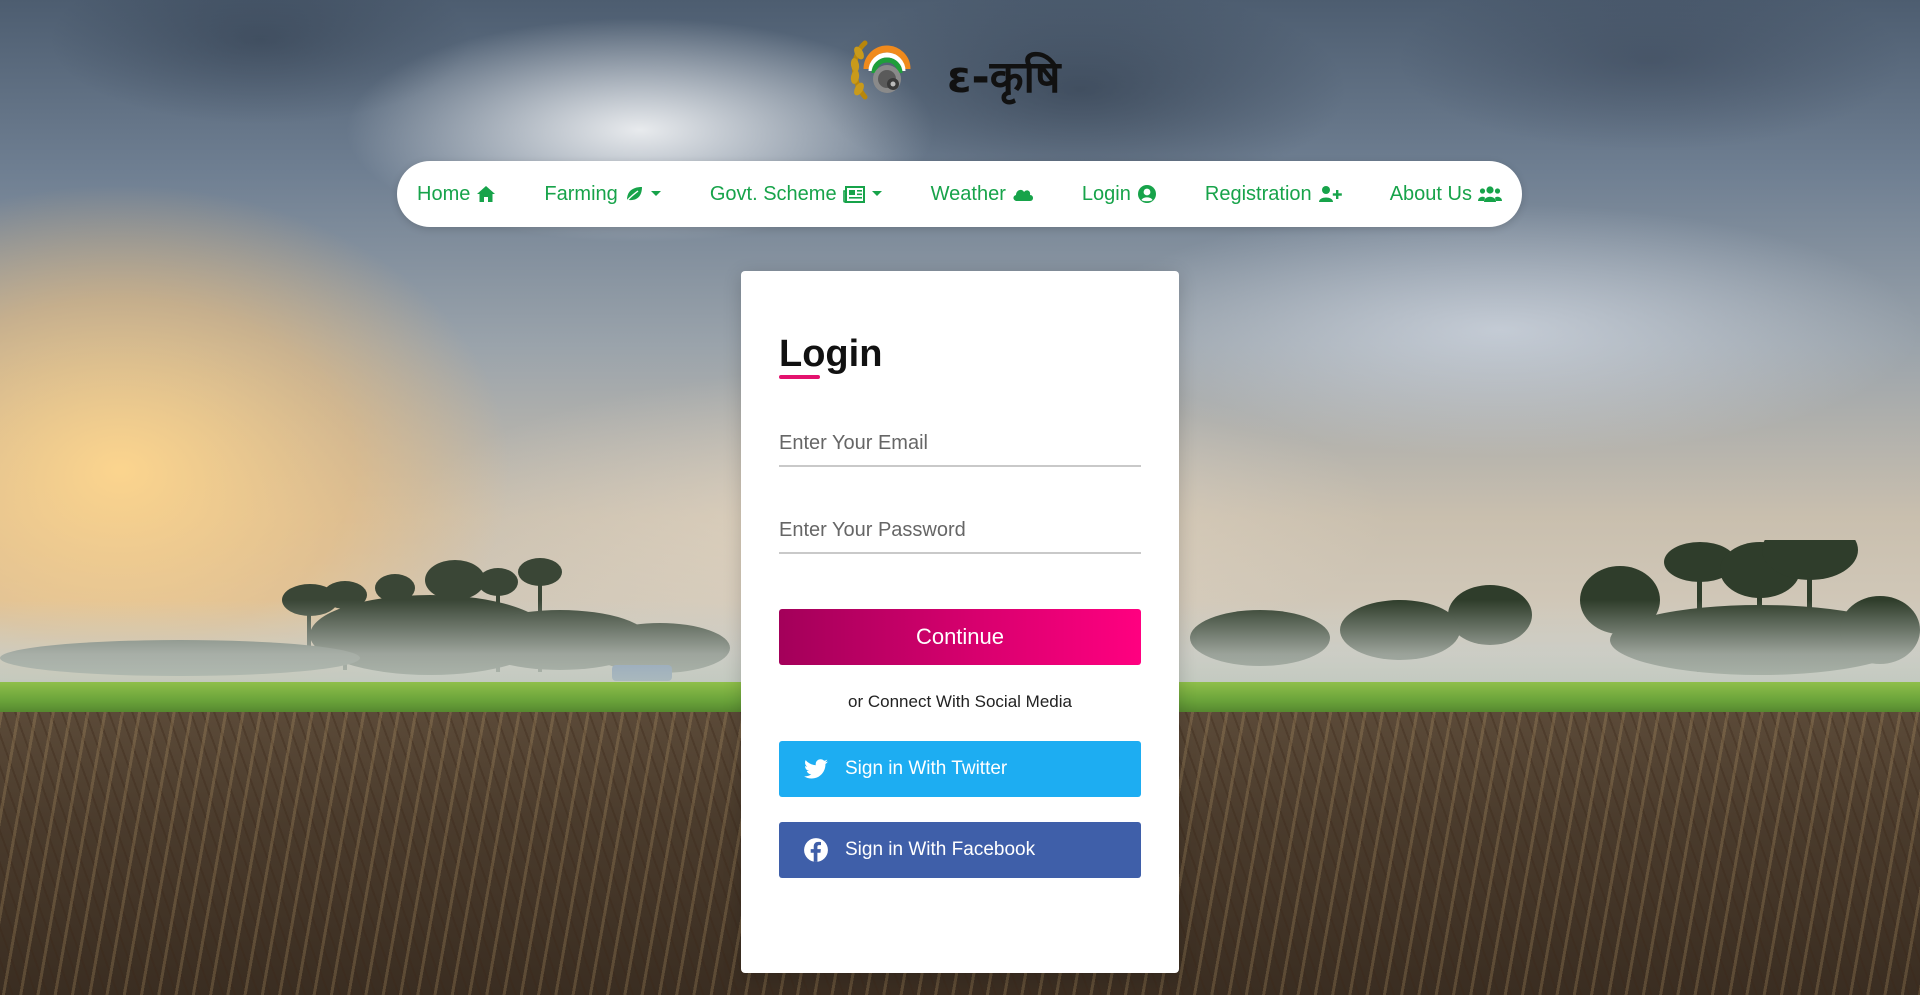  Describe the element at coordinates (486, 194) in the screenshot. I see `home-icon` at that location.